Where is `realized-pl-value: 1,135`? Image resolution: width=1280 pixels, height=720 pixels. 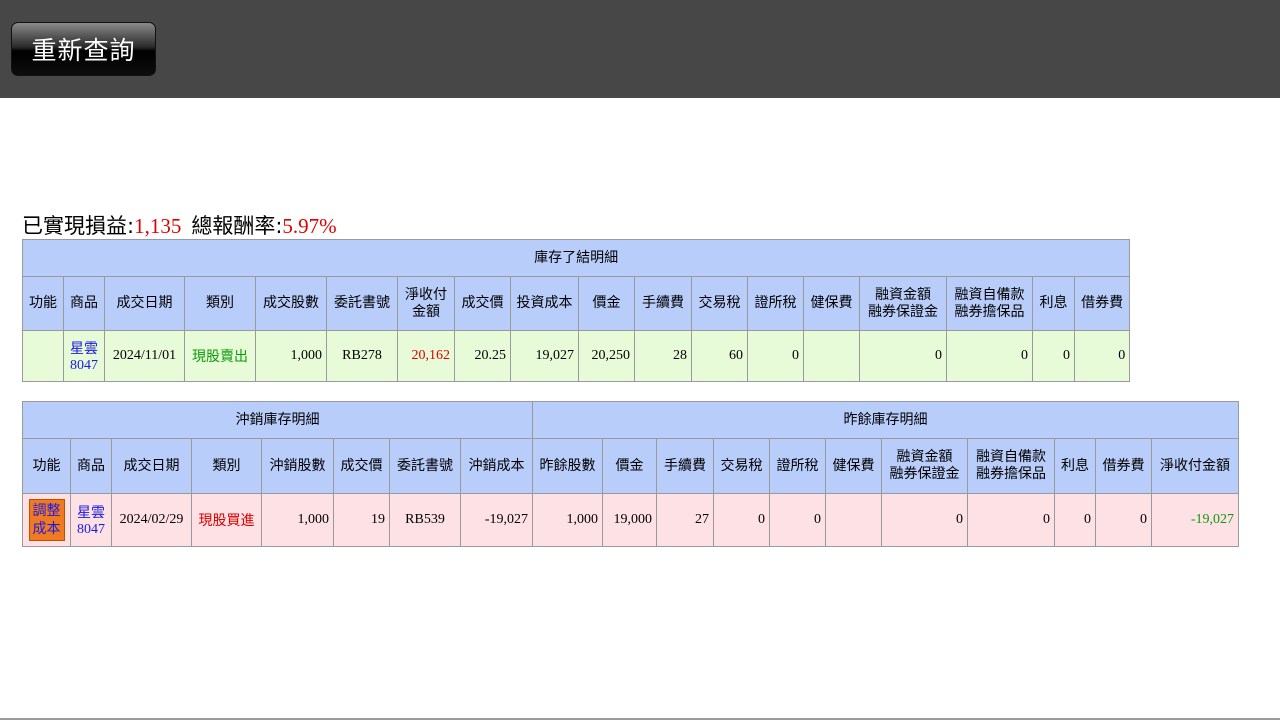
realized-pl-value: 1,135 is located at coordinates (158, 226).